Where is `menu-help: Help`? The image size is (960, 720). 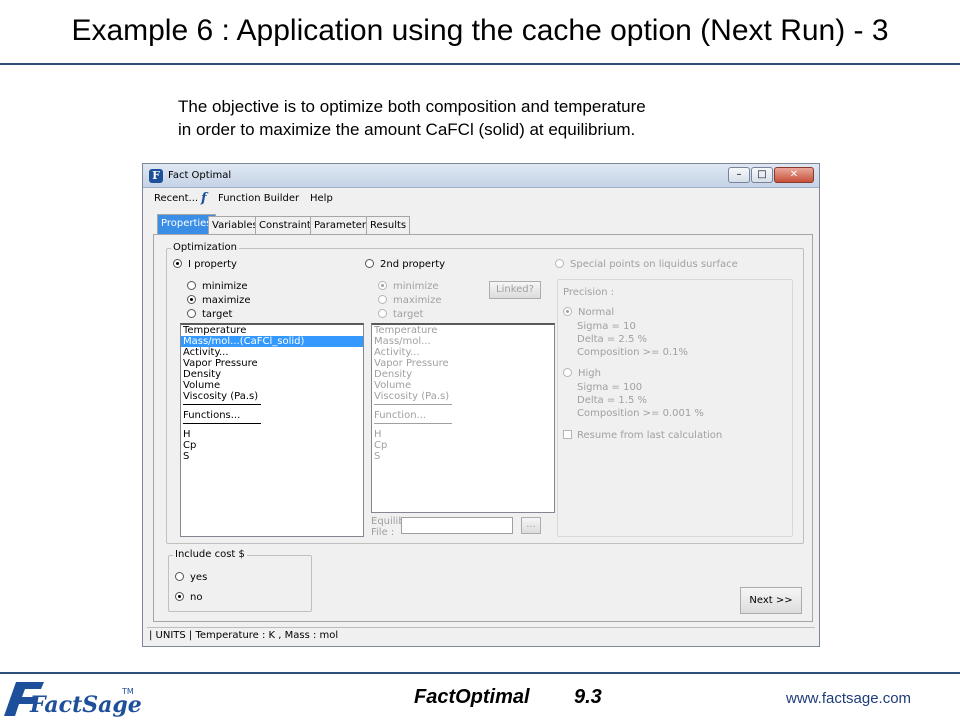 menu-help: Help is located at coordinates (321, 198).